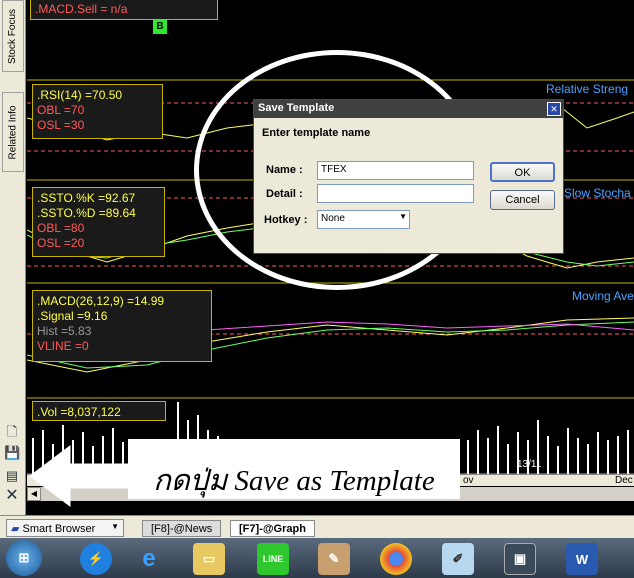 Image resolution: width=634 pixels, height=578 pixels. Describe the element at coordinates (12, 476) in the screenshot. I see `save-as-template-icon: ▤` at that location.